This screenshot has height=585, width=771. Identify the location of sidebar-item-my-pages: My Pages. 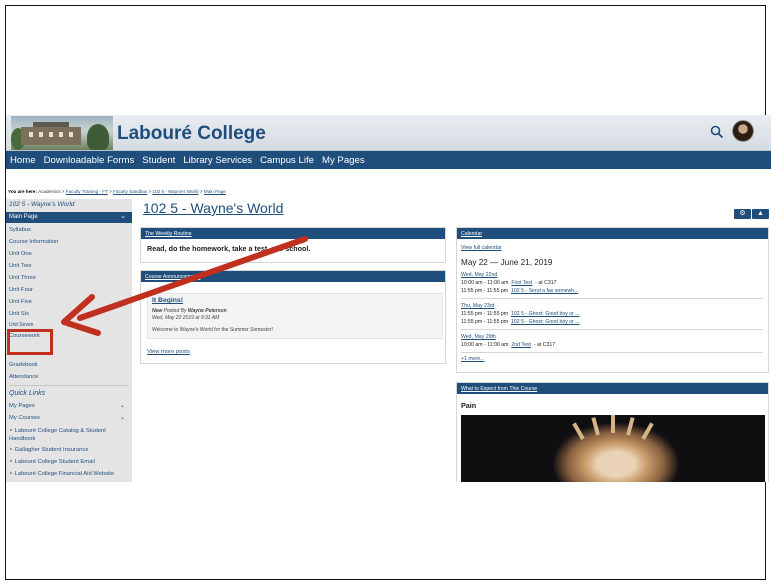
(22, 406).